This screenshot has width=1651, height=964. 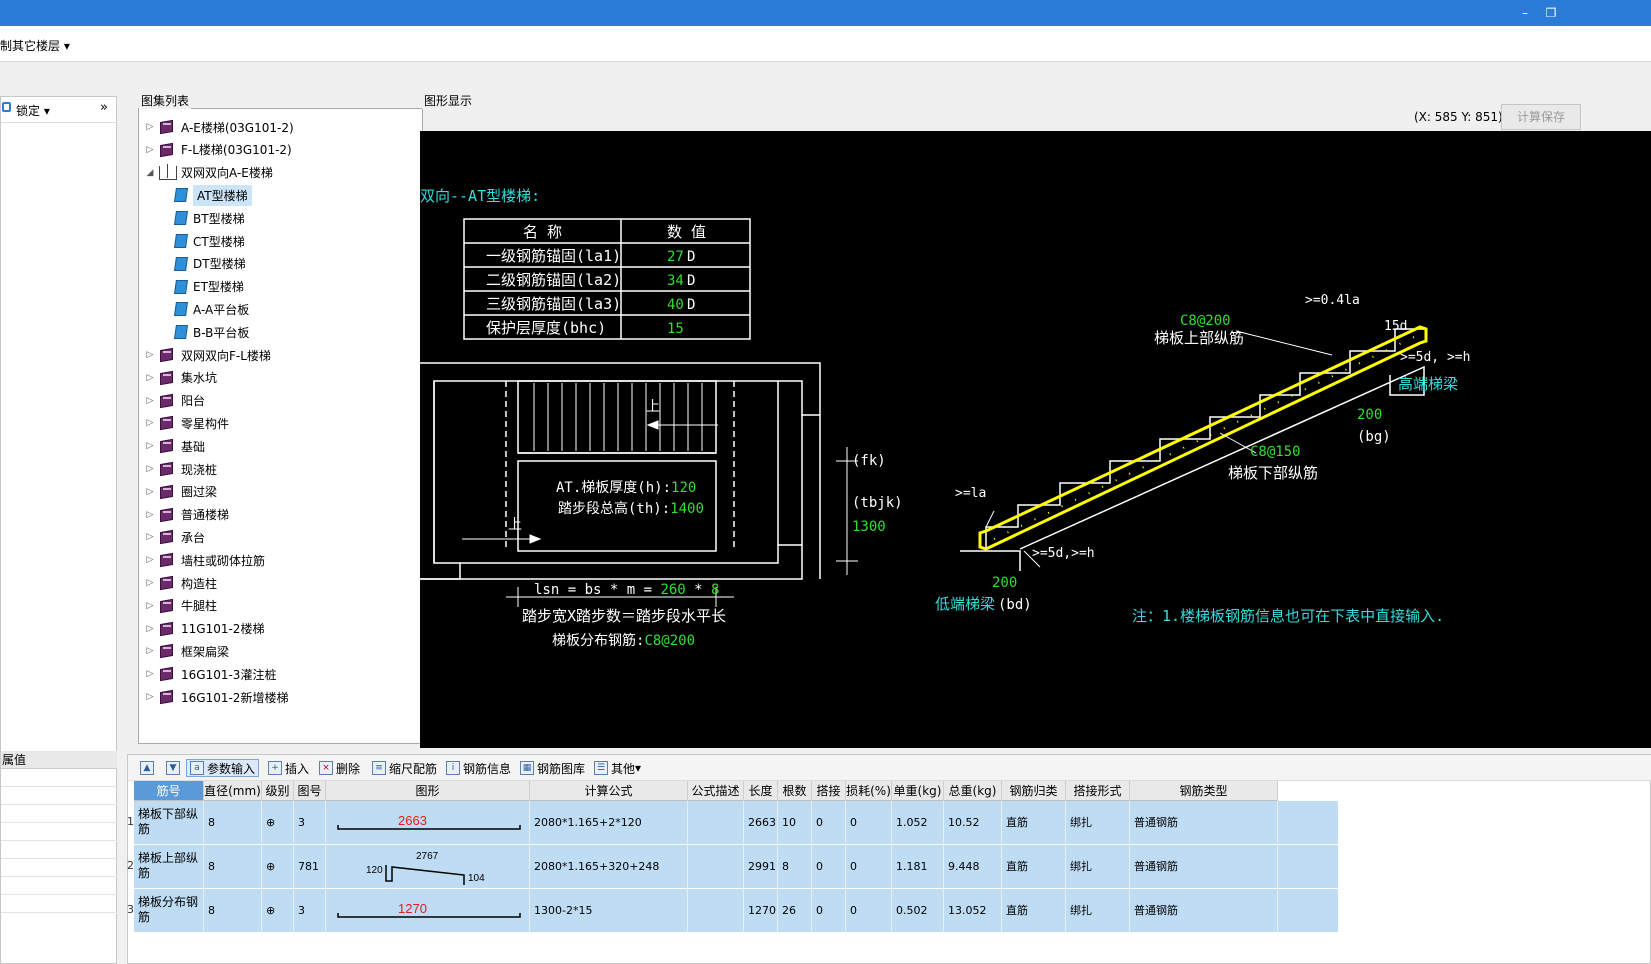 What do you see at coordinates (675, 257) in the screenshot?
I see `param-value: 27` at bounding box center [675, 257].